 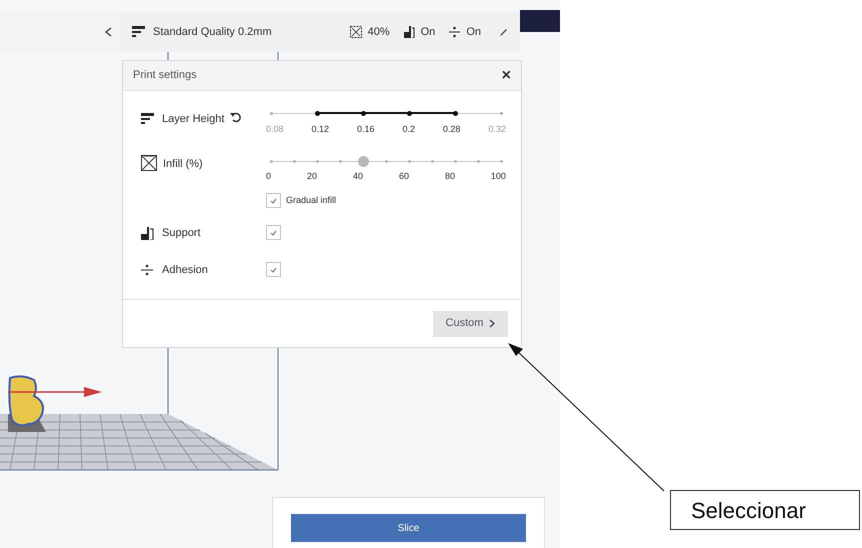 What do you see at coordinates (408, 129) in the screenshot?
I see `tick-label: 0.2` at bounding box center [408, 129].